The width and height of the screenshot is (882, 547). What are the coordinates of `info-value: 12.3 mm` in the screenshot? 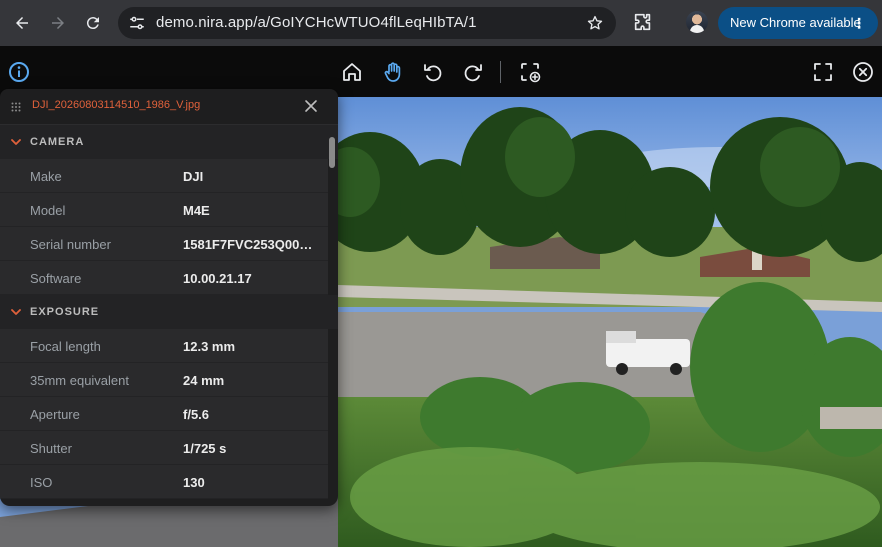 It's located at (209, 346).